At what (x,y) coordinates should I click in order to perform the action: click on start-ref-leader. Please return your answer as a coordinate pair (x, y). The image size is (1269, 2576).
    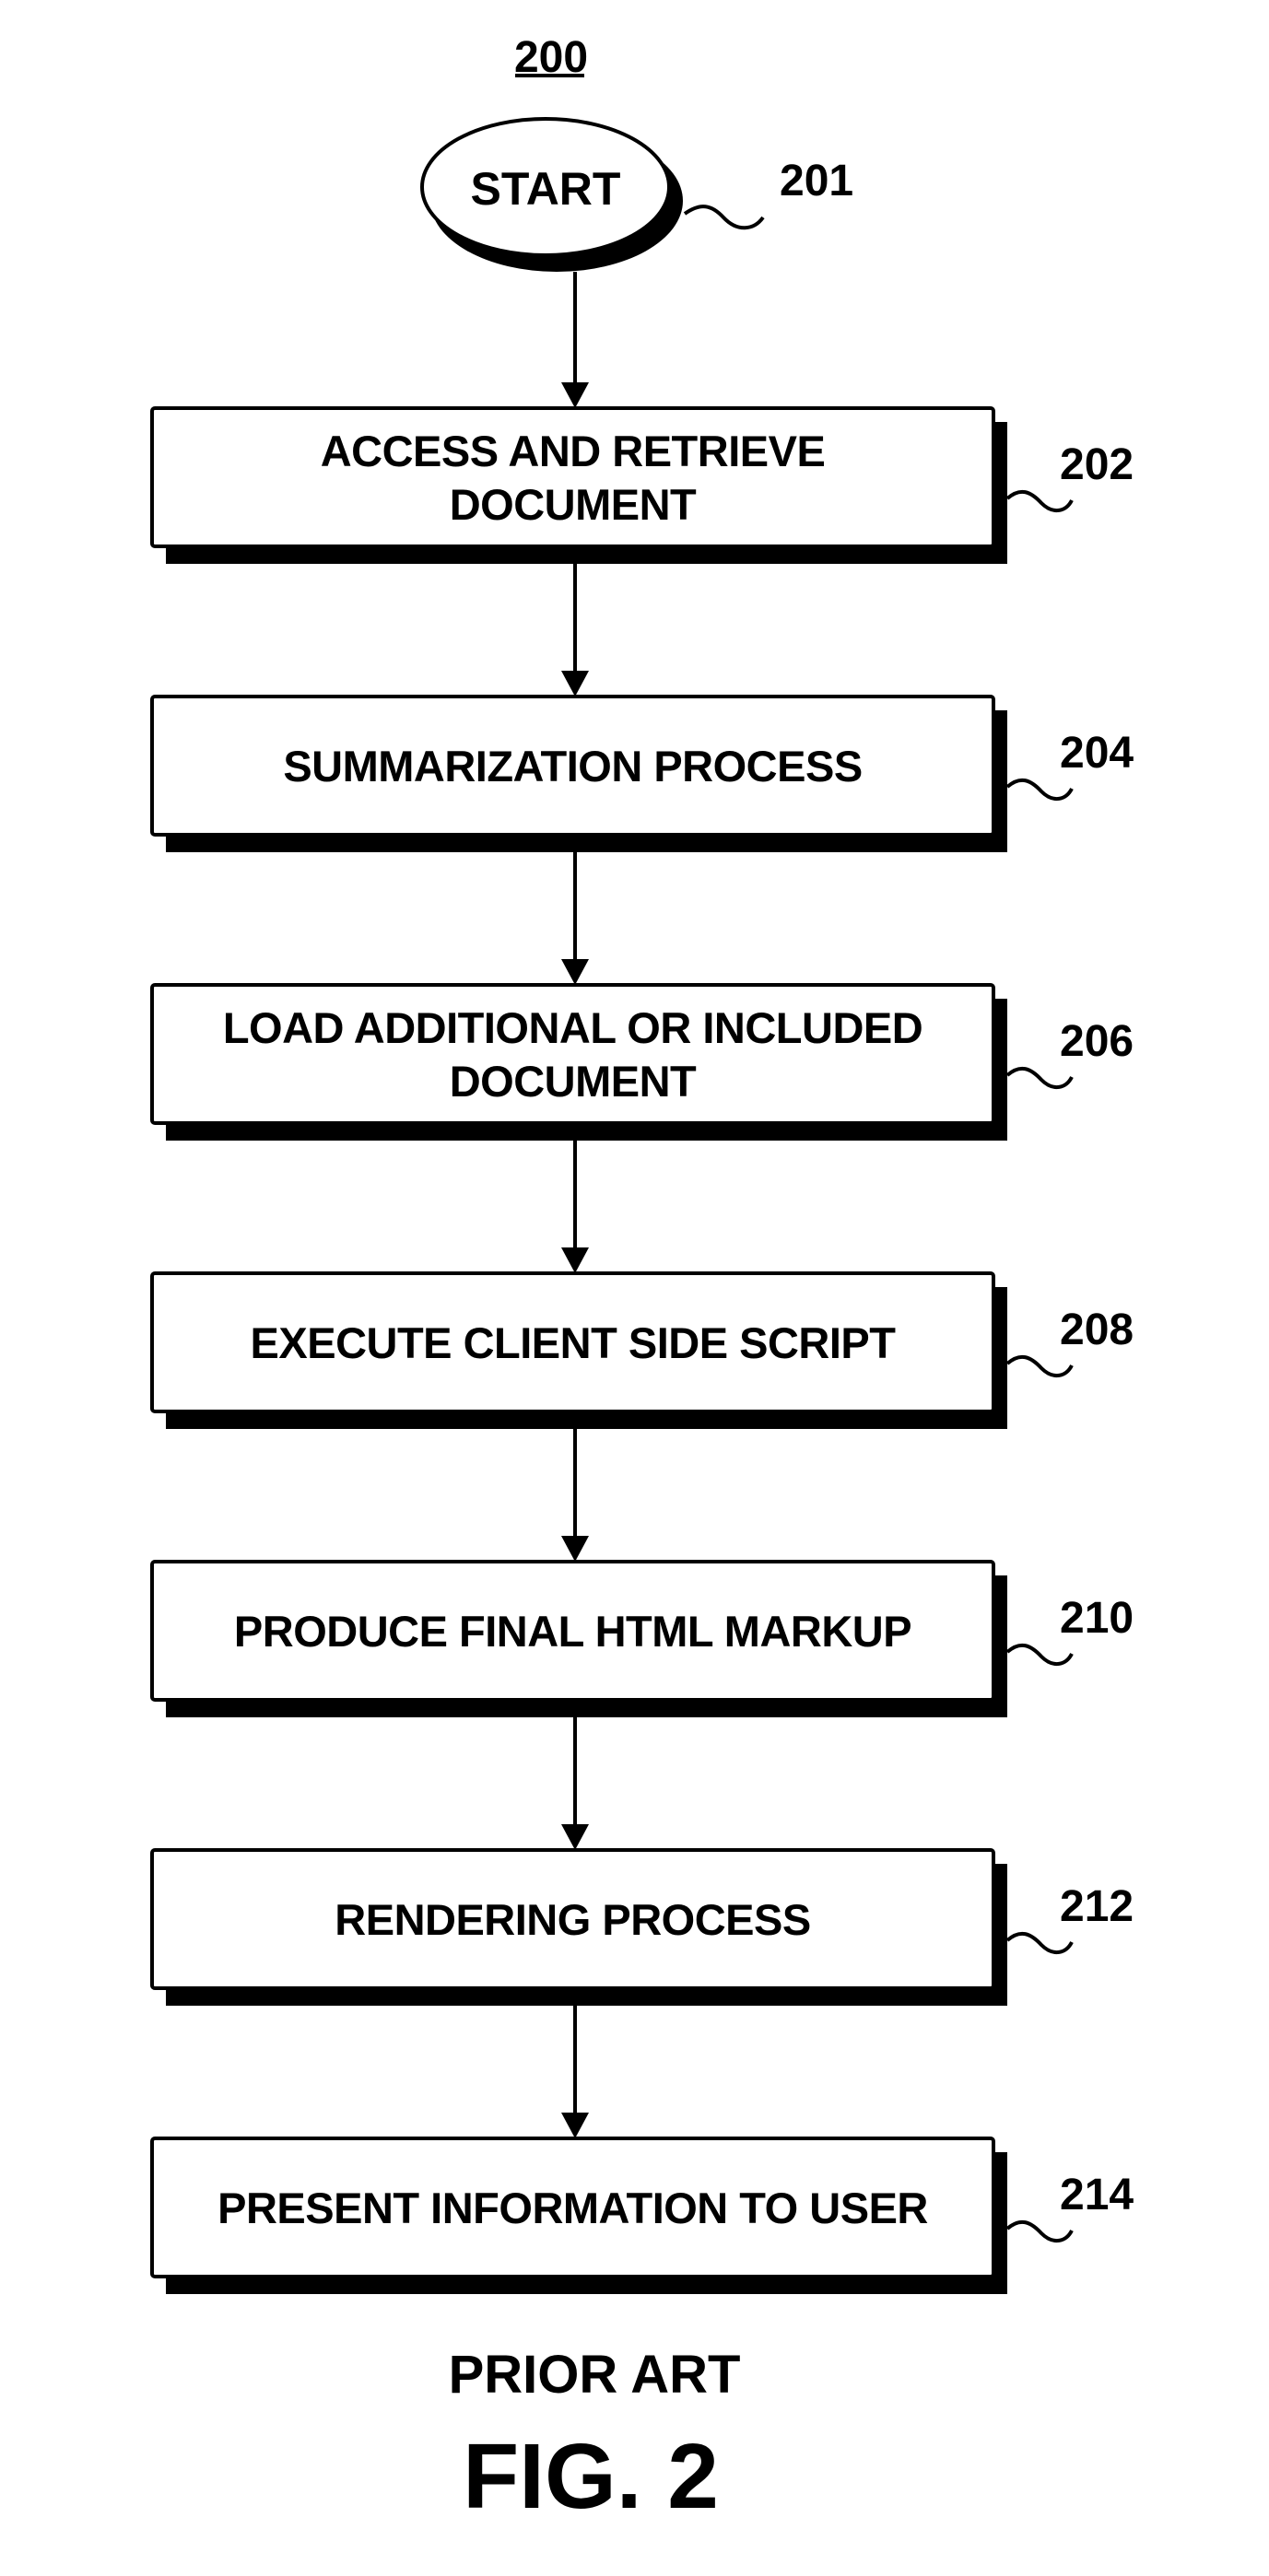
    Looking at the image, I should click on (724, 217).